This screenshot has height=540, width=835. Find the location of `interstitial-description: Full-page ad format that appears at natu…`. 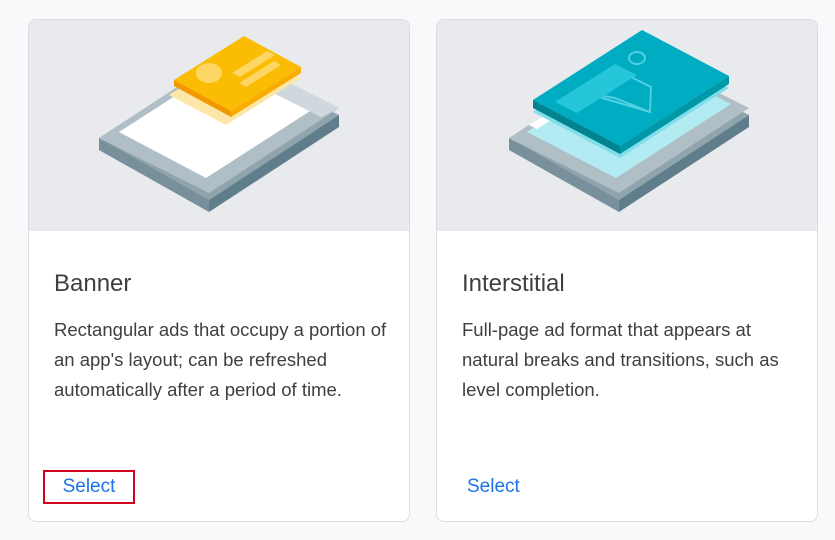

interstitial-description: Full-page ad format that appears at natu… is located at coordinates (620, 359).